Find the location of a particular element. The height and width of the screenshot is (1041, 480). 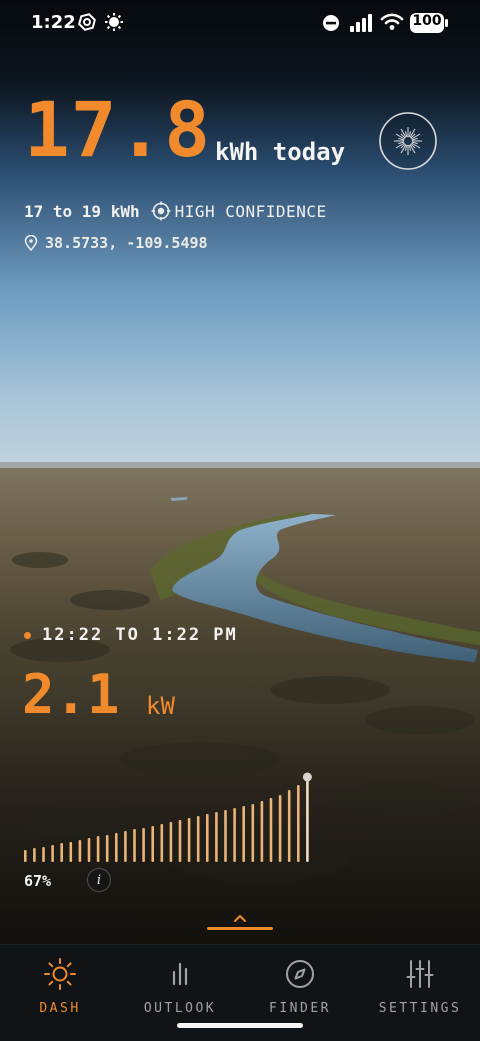

tab-dash: DASH is located at coordinates (60, 986).